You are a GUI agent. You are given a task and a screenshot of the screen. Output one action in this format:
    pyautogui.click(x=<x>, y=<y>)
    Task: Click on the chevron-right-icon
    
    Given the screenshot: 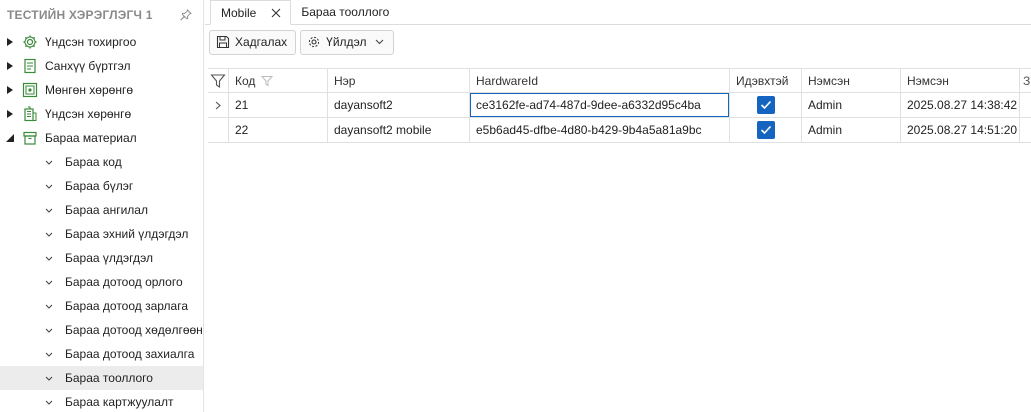 What is the action you would take?
    pyautogui.click(x=218, y=105)
    